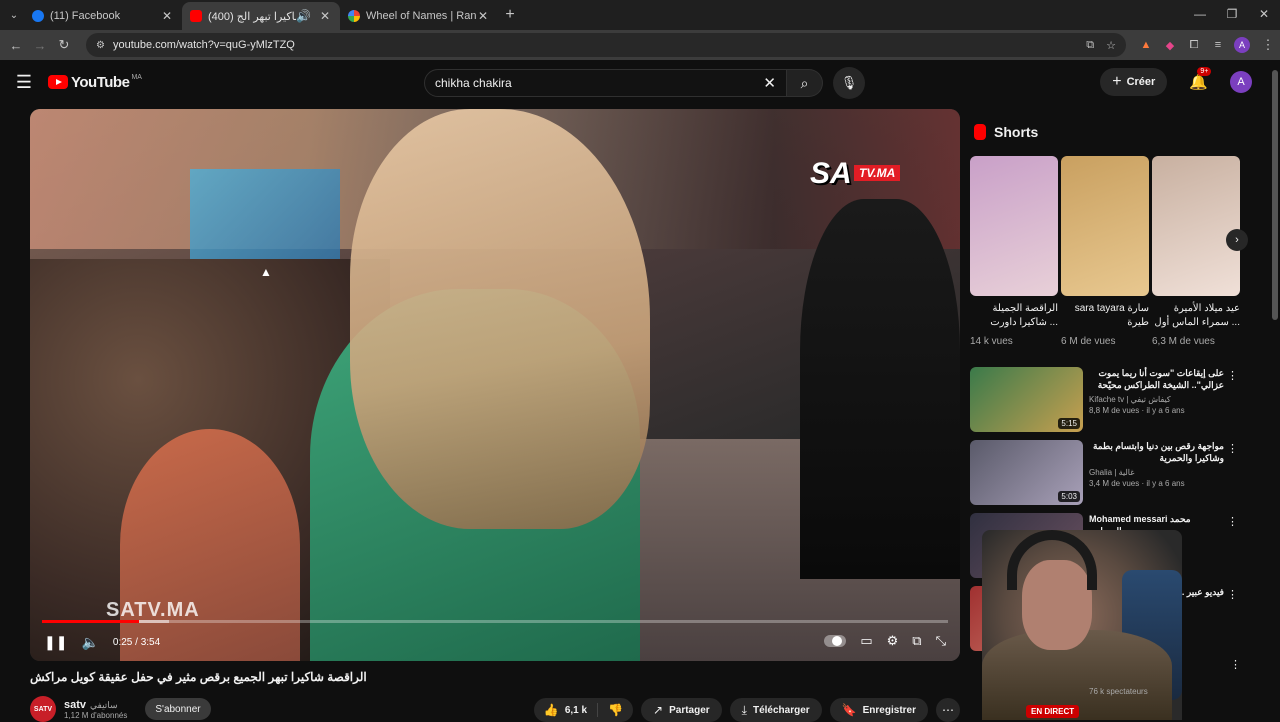  What do you see at coordinates (1146, 45) in the screenshot?
I see `fox-extension-icon: ▲` at bounding box center [1146, 45].